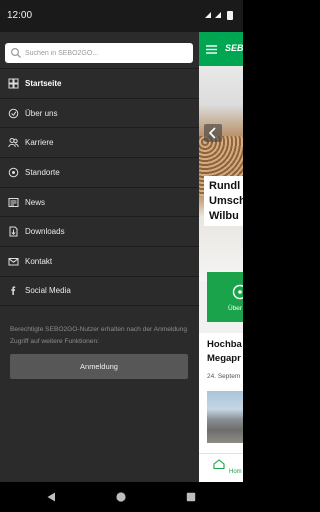 Image resolution: width=320 pixels, height=512 pixels. Describe the element at coordinates (221, 173) in the screenshot. I see `hero-image` at that location.